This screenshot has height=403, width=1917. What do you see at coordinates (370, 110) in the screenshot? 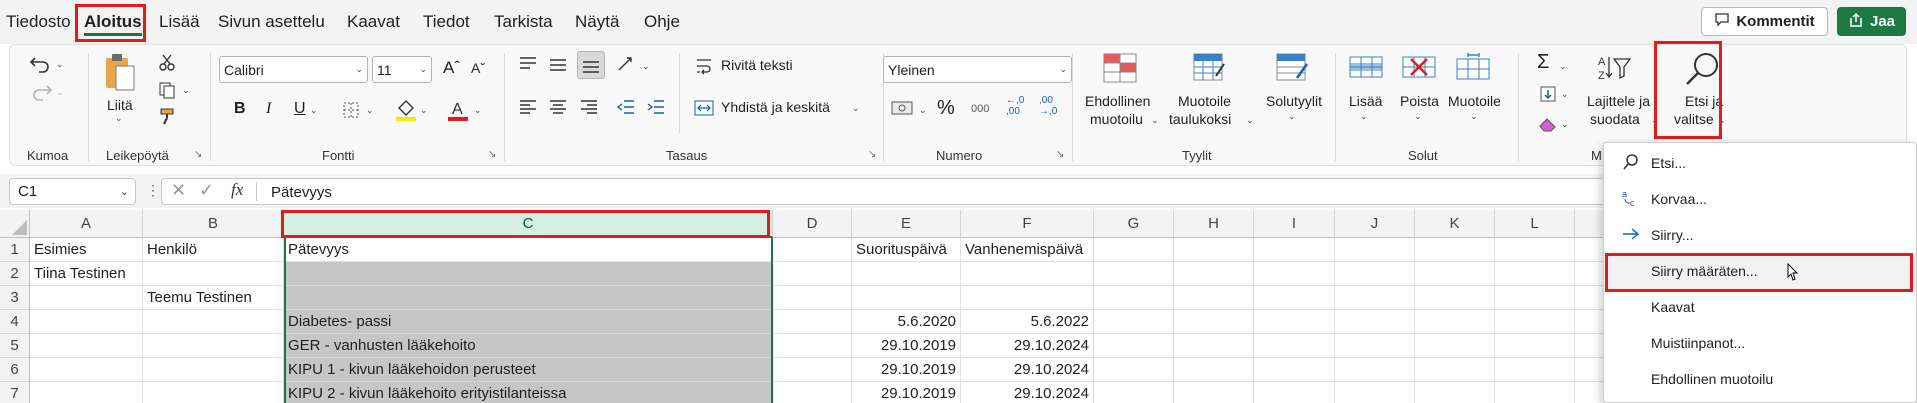
I see `borders-dropdown-icon: ⌄` at bounding box center [370, 110].